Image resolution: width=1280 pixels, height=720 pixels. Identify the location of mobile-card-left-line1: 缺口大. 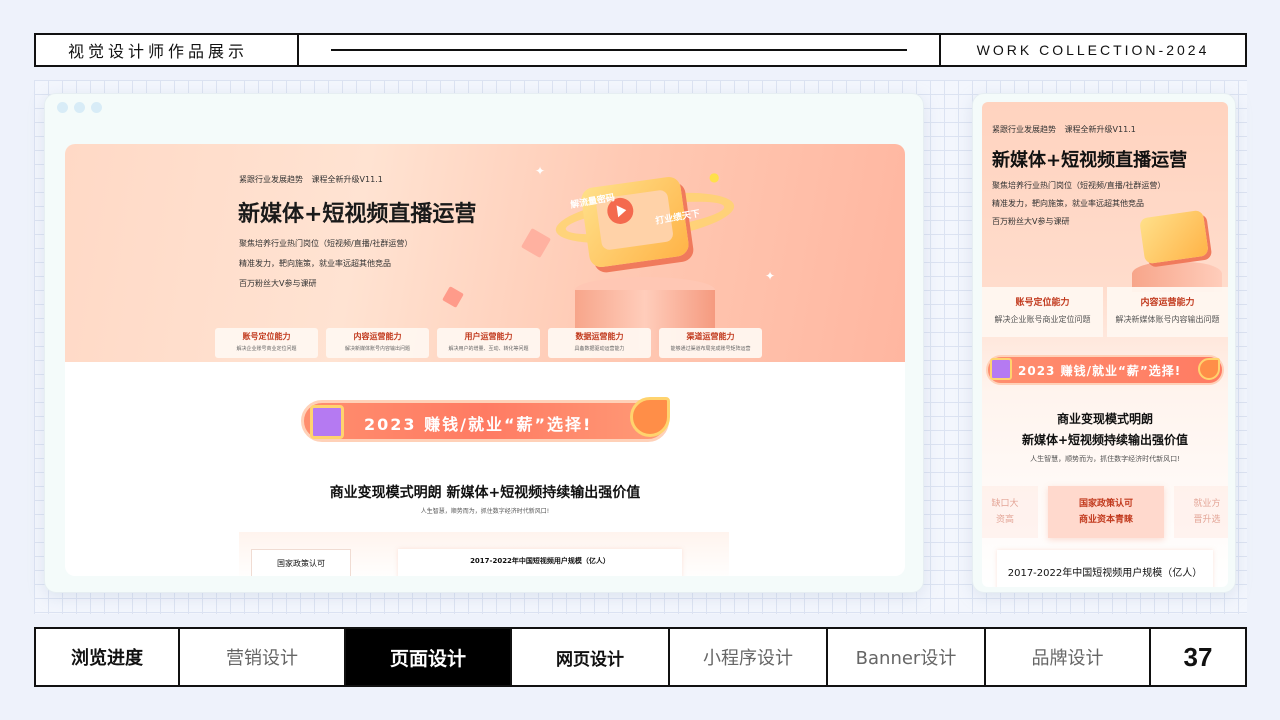
(1005, 504).